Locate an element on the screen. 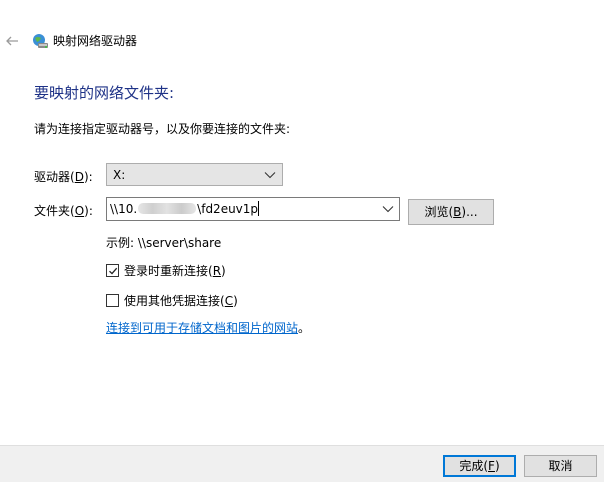 The width and height of the screenshot is (604, 482). network-drive-icon is located at coordinates (40, 41).